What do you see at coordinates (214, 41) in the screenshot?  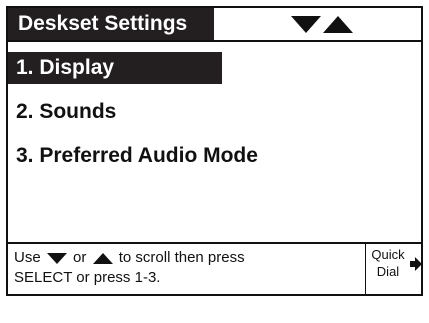 I see `title-divider` at bounding box center [214, 41].